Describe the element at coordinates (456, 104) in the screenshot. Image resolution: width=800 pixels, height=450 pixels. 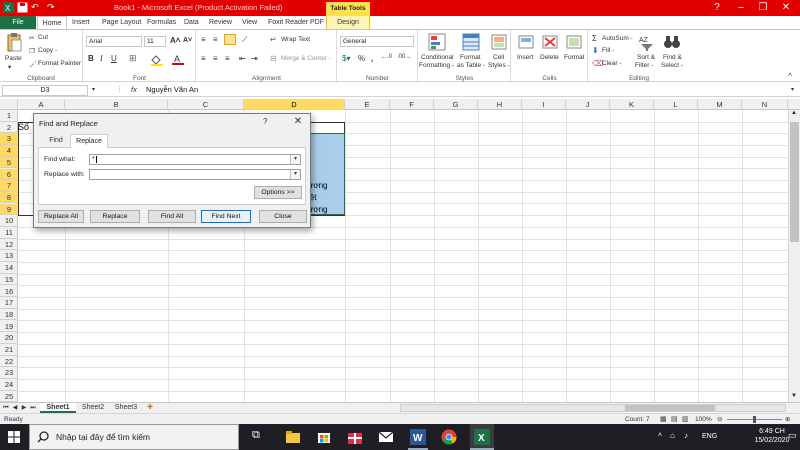
I see `column-header: G` at that location.